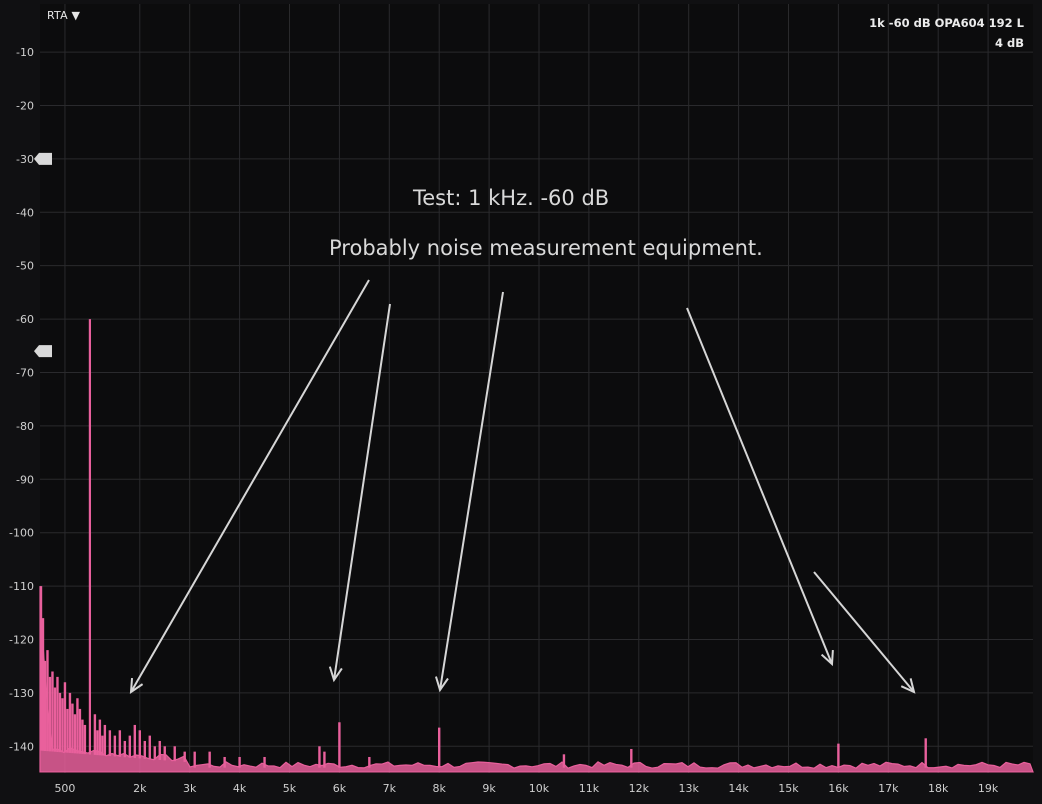  What do you see at coordinates (539, 788) in the screenshot?
I see `x-tick-label: 10k` at bounding box center [539, 788].